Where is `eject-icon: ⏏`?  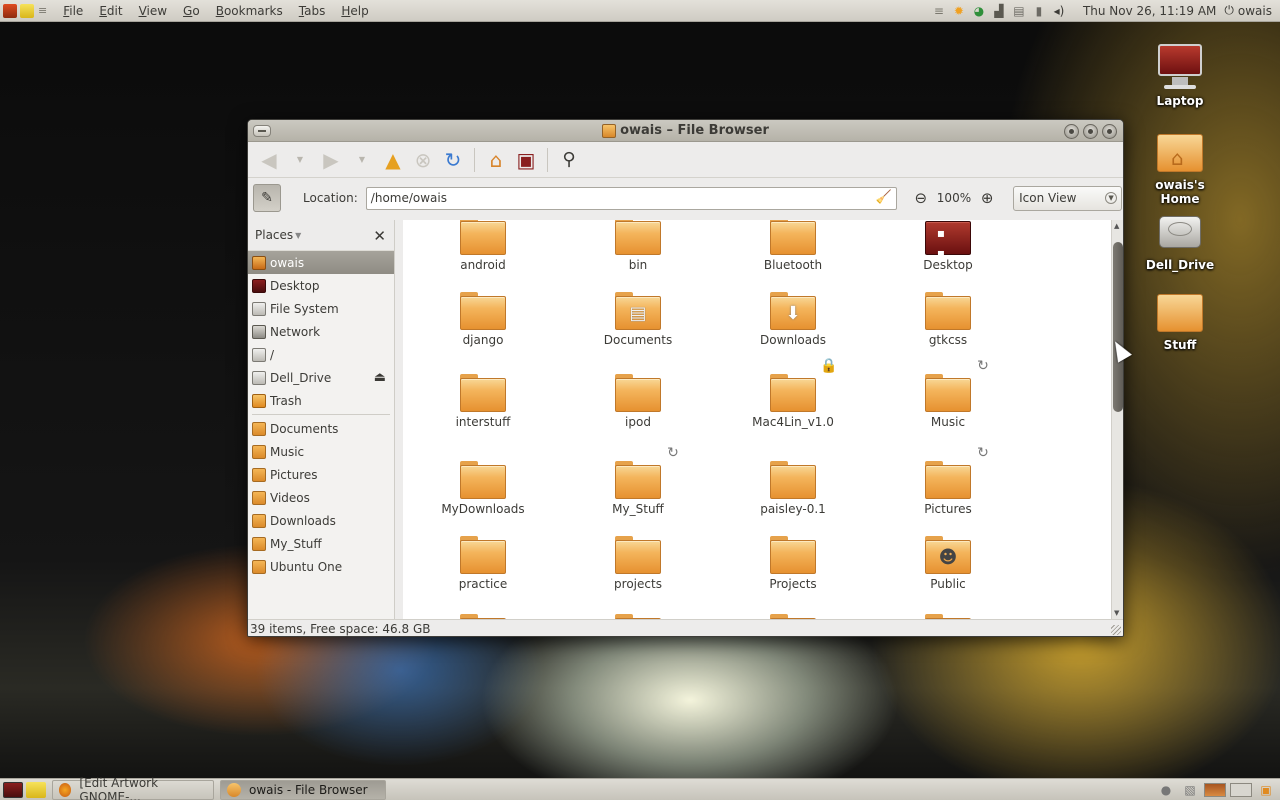
eject-icon: ⏏ is located at coordinates (380, 377).